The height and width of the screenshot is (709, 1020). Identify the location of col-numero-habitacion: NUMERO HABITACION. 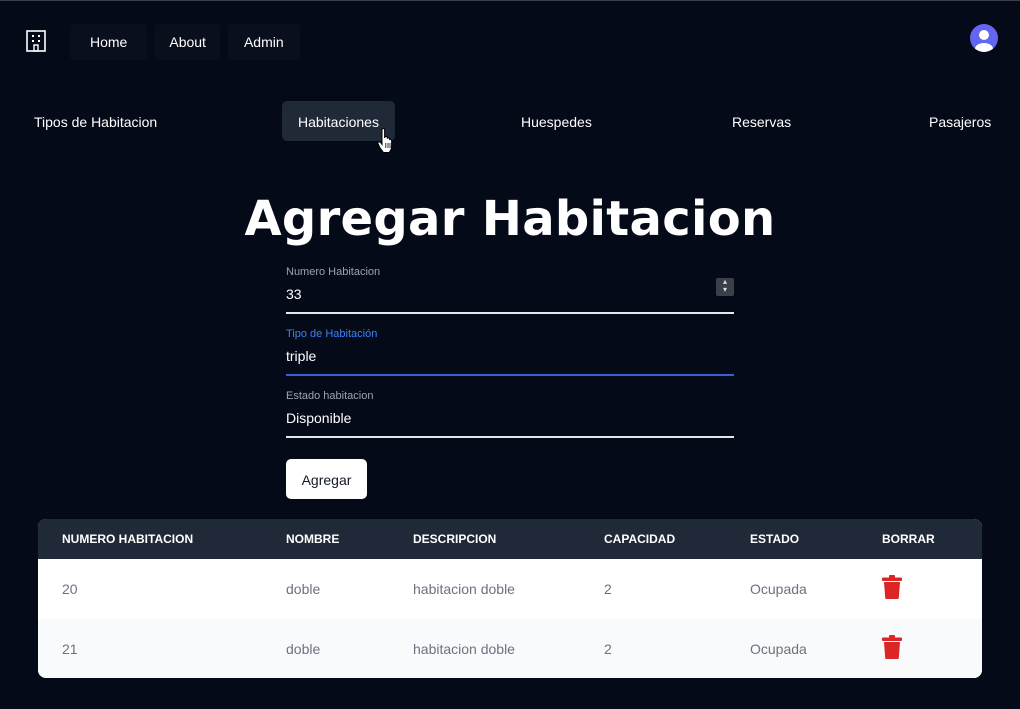
(128, 539).